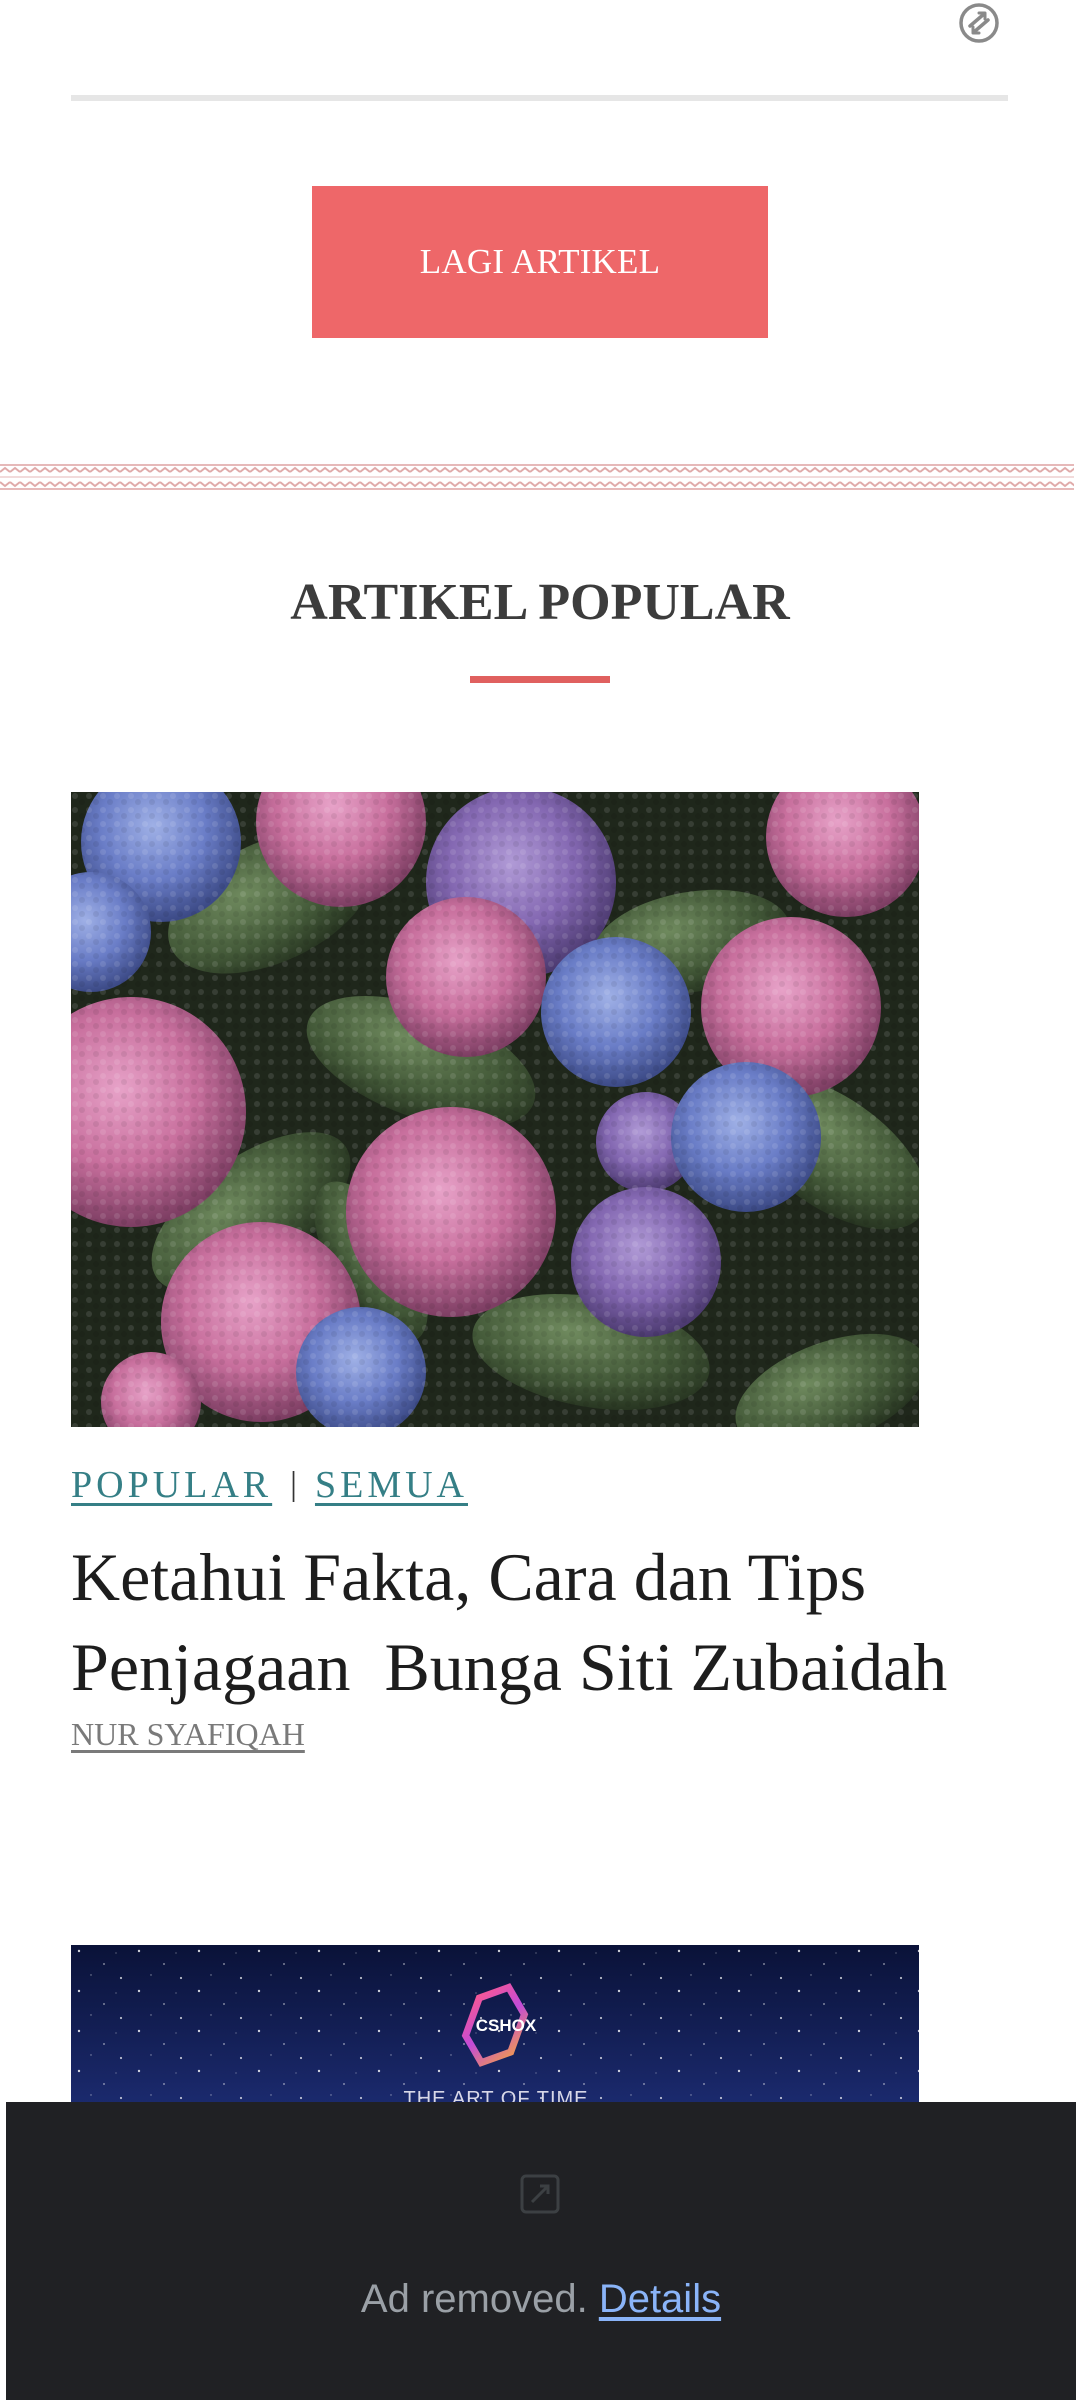 The width and height of the screenshot is (1080, 2400). I want to click on more-articles-button: LAGI ARTIKEL, so click(540, 262).